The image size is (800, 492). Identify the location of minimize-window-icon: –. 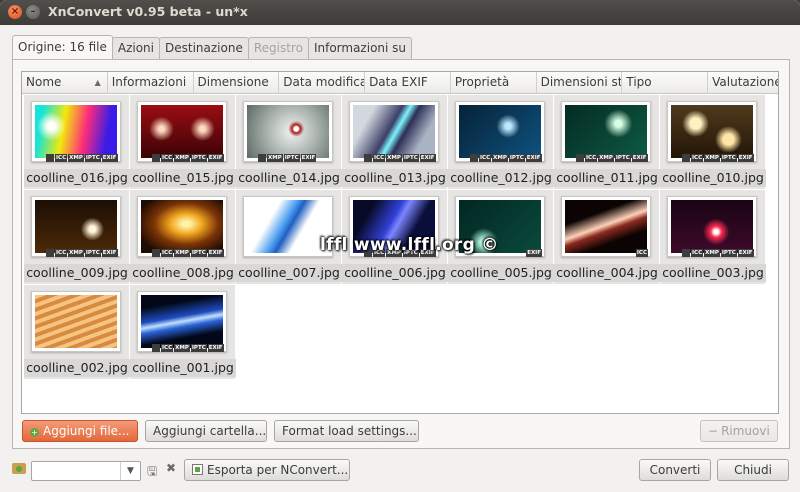
(33, 12).